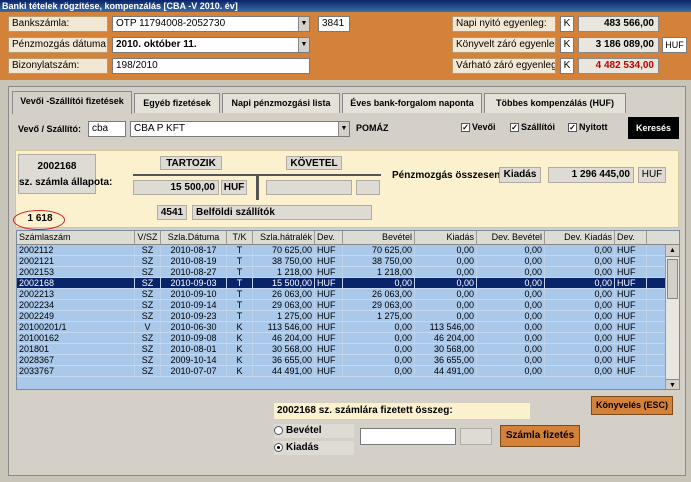 The width and height of the screenshot is (691, 482). What do you see at coordinates (478, 127) in the screenshot?
I see `chk-vevoi: ✓ Vevői` at bounding box center [478, 127].